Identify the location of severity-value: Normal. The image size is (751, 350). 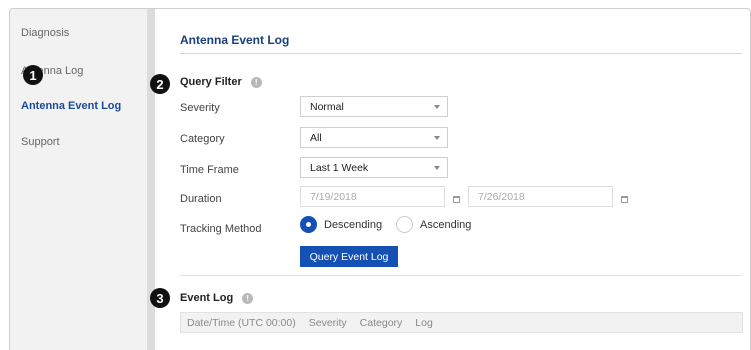
(327, 107).